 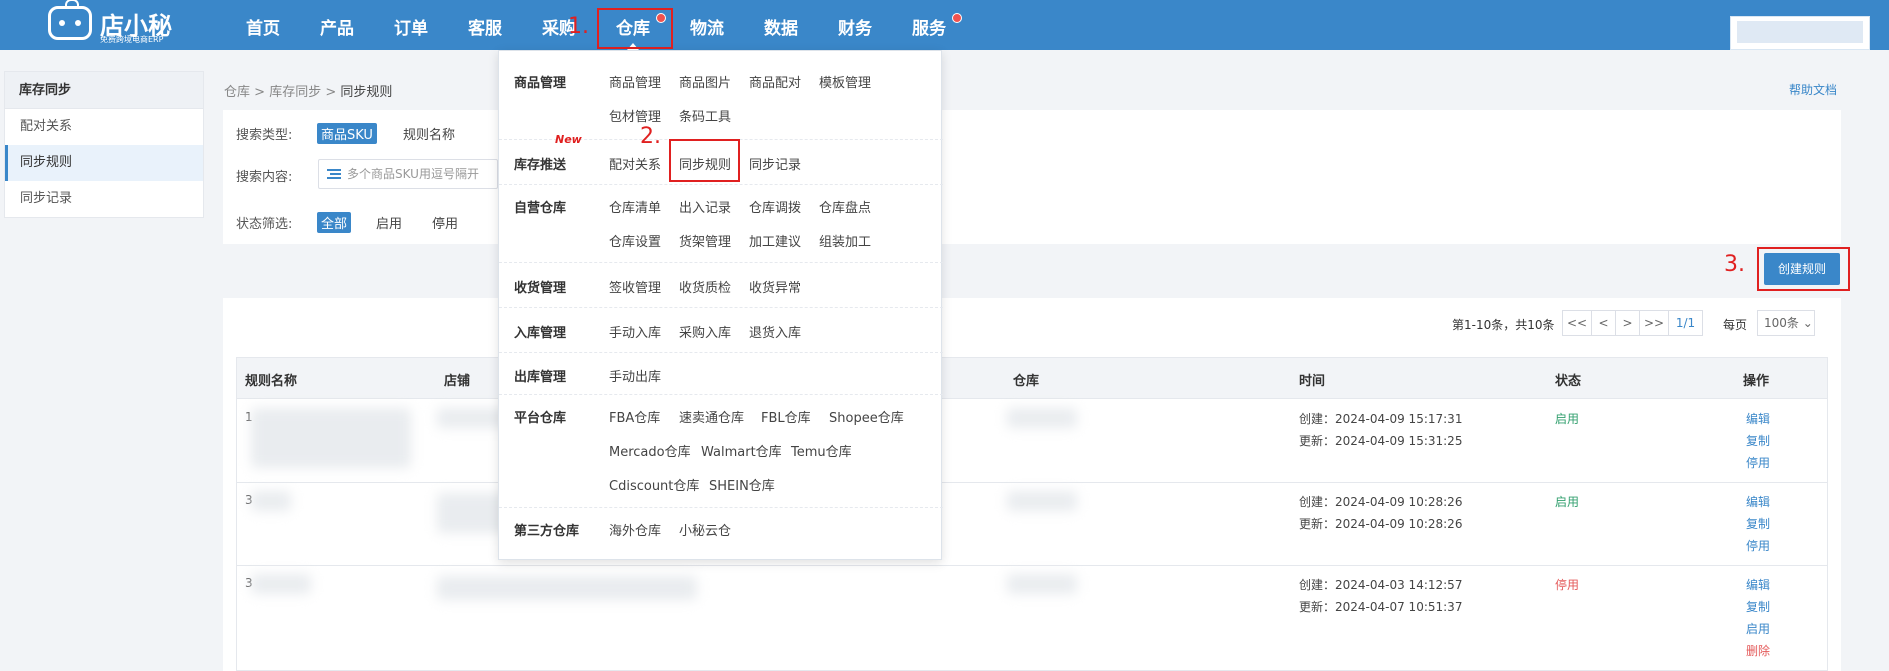 What do you see at coordinates (742, 484) in the screenshot?
I see `menu-item-shein: SHEIN仓库` at bounding box center [742, 484].